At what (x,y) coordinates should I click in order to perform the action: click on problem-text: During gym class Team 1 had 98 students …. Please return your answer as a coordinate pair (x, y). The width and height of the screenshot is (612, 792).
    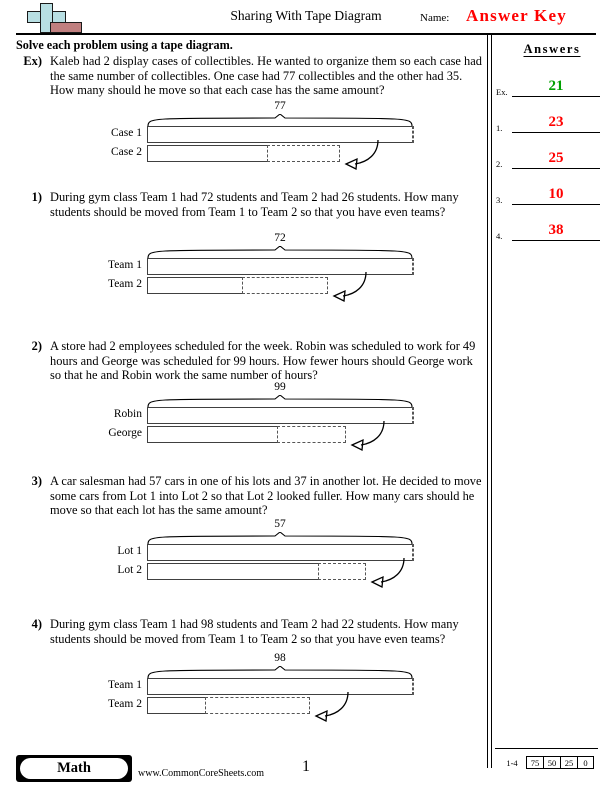
    Looking at the image, I should click on (254, 631).